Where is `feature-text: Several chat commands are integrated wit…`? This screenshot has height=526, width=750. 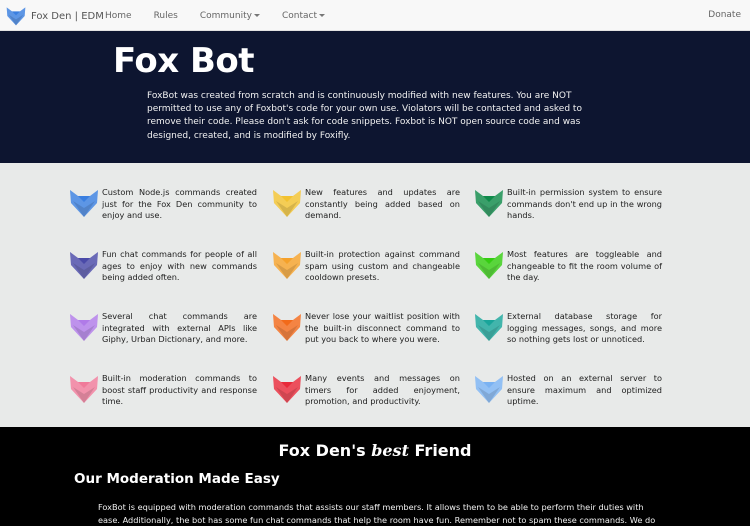 feature-text: Several chat commands are integrated wit… is located at coordinates (179, 328).